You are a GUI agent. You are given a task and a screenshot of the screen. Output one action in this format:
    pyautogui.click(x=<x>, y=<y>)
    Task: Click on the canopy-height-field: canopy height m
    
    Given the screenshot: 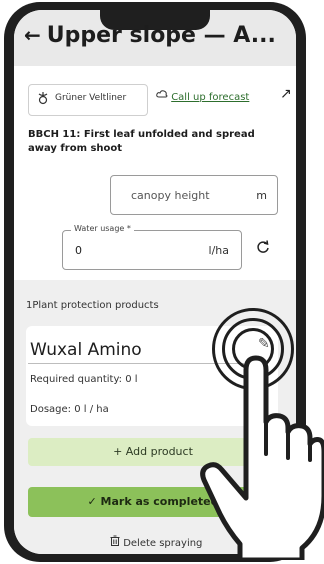 What is the action you would take?
    pyautogui.click(x=194, y=195)
    